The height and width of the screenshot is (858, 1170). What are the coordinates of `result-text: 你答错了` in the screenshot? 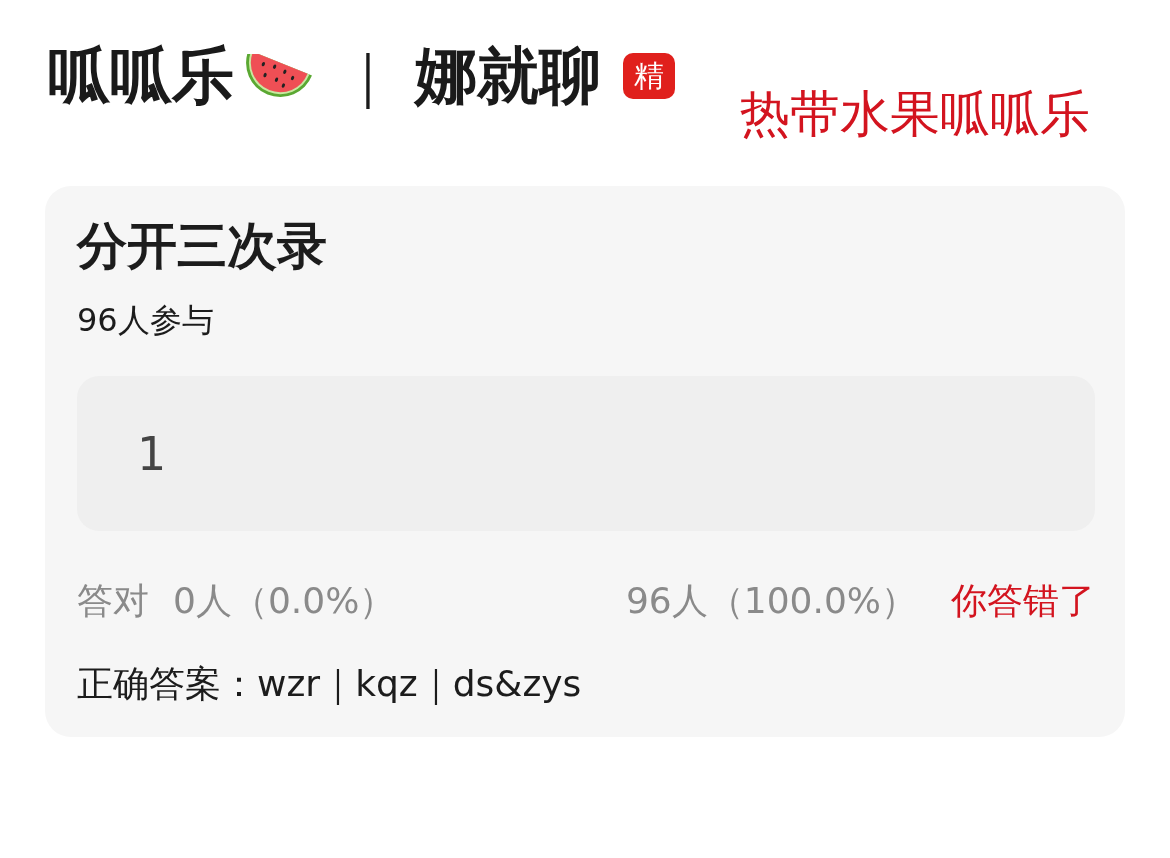 It's located at (1023, 601).